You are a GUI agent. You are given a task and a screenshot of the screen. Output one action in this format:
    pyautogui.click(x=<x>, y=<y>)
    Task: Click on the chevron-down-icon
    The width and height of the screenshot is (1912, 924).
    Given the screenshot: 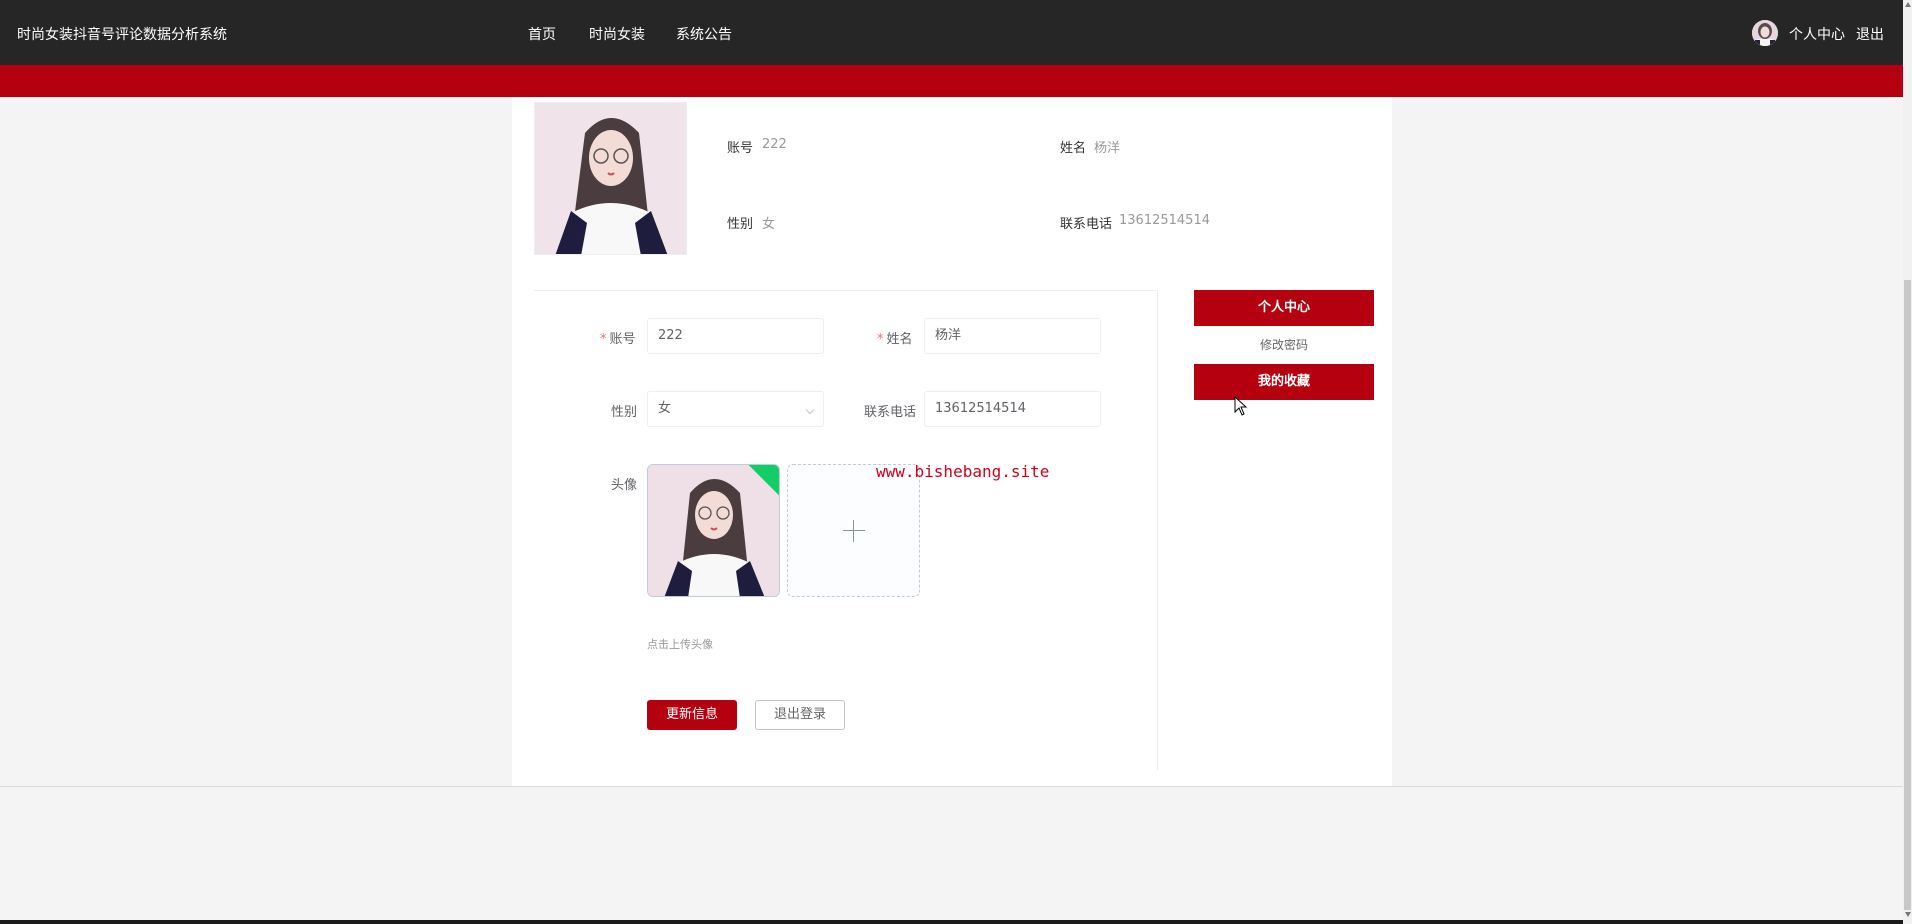 What is the action you would take?
    pyautogui.click(x=810, y=410)
    